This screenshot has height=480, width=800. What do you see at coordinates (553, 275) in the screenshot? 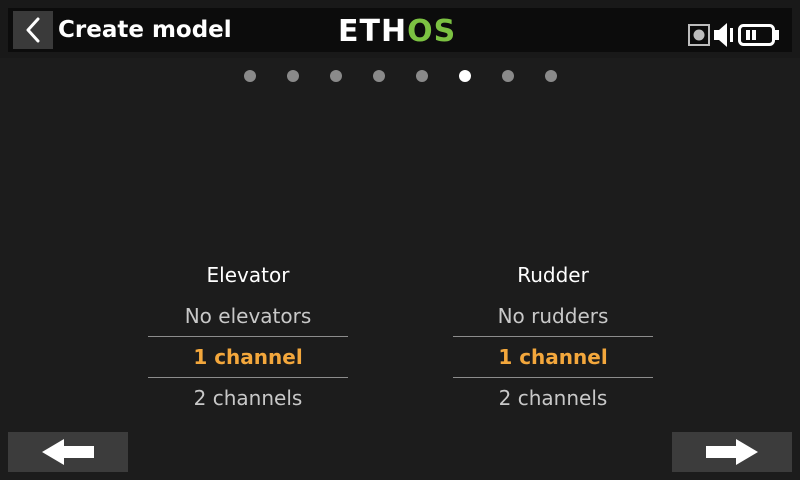
I see `rudder-label: Rudder` at bounding box center [553, 275].